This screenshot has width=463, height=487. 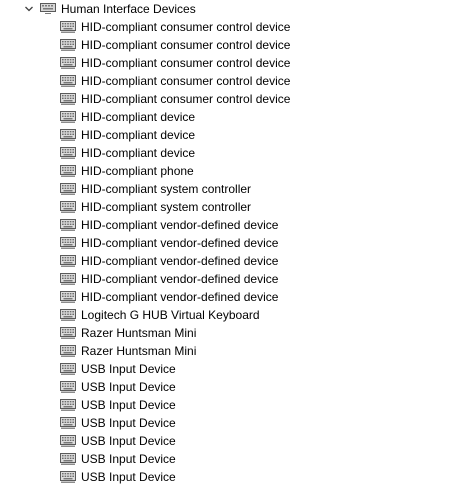 What do you see at coordinates (128, 9) in the screenshot?
I see `category-label: Human Interface Devices` at bounding box center [128, 9].